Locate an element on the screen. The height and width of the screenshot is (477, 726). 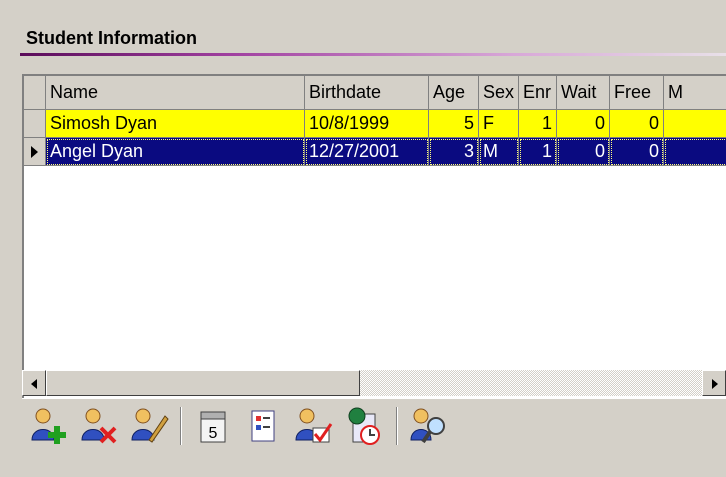
scroll-right-button is located at coordinates (714, 383).